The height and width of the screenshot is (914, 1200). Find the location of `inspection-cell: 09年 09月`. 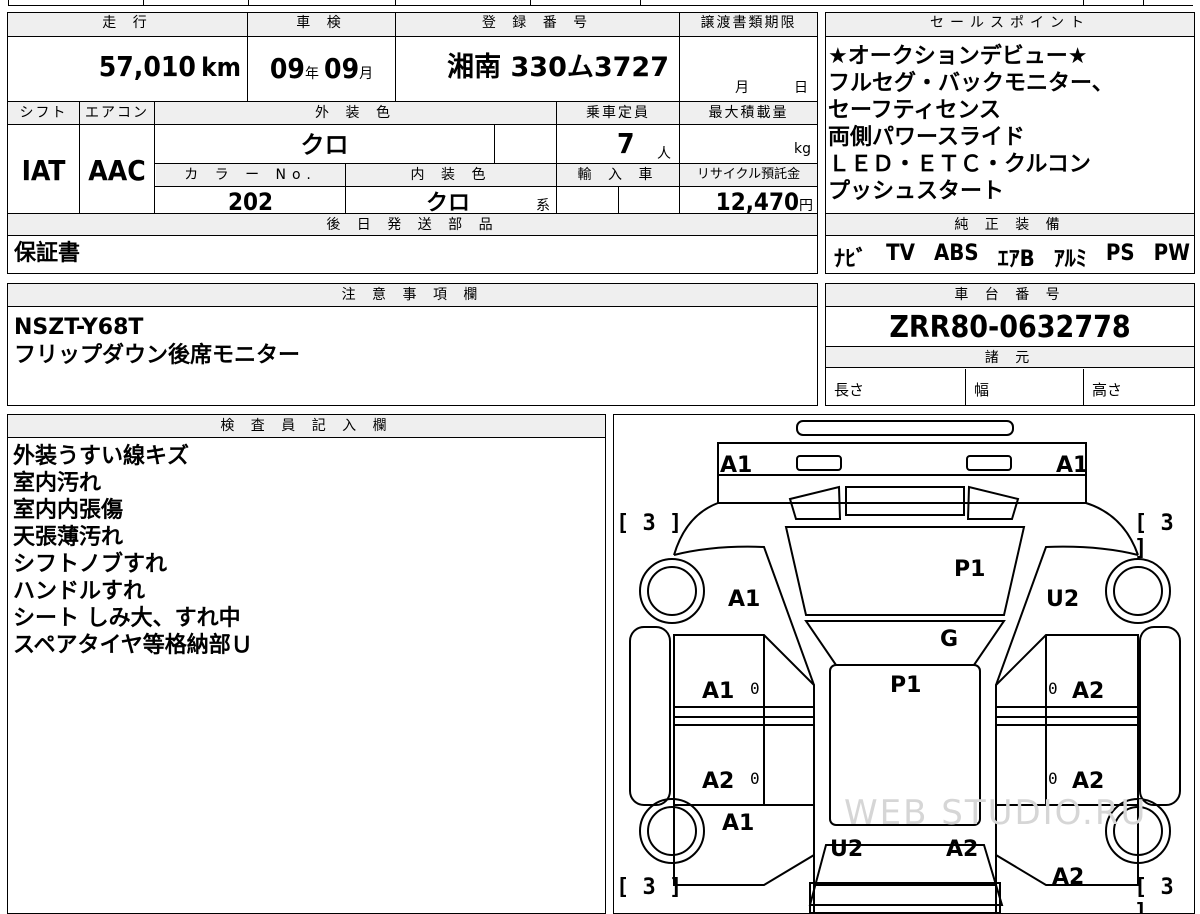

inspection-cell: 09年 09月 is located at coordinates (322, 69).